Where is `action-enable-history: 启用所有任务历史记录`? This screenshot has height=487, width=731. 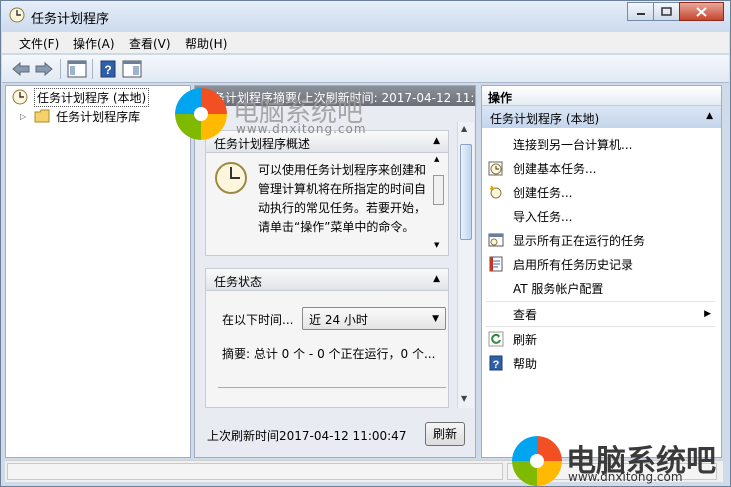 action-enable-history: 启用所有任务历史记录 is located at coordinates (560, 264).